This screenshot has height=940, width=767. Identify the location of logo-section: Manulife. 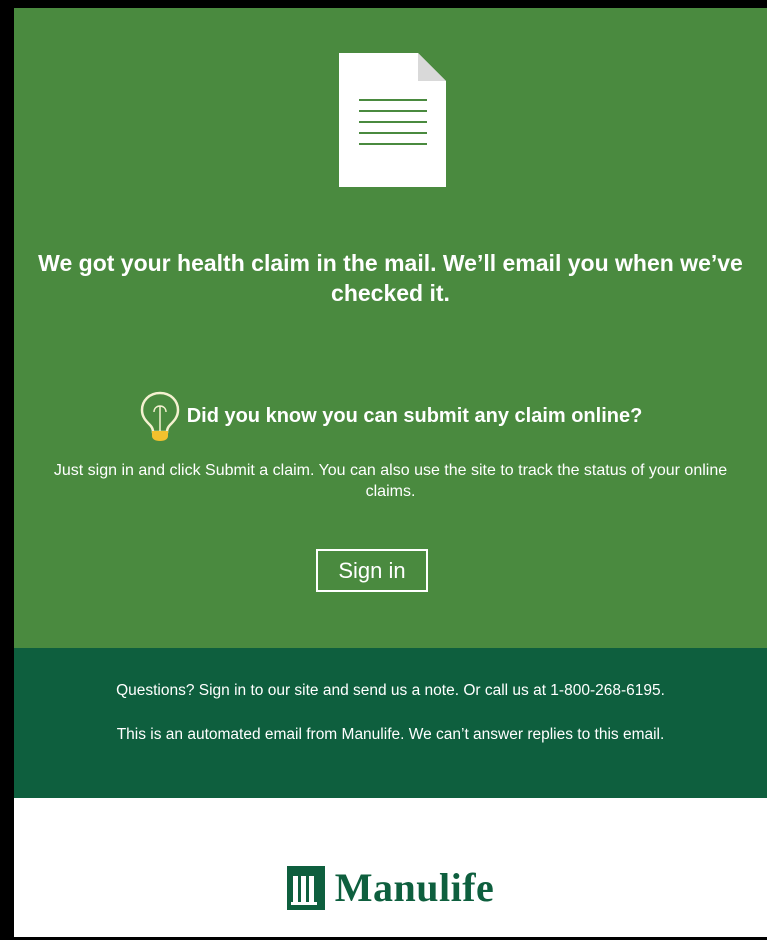
(390, 867).